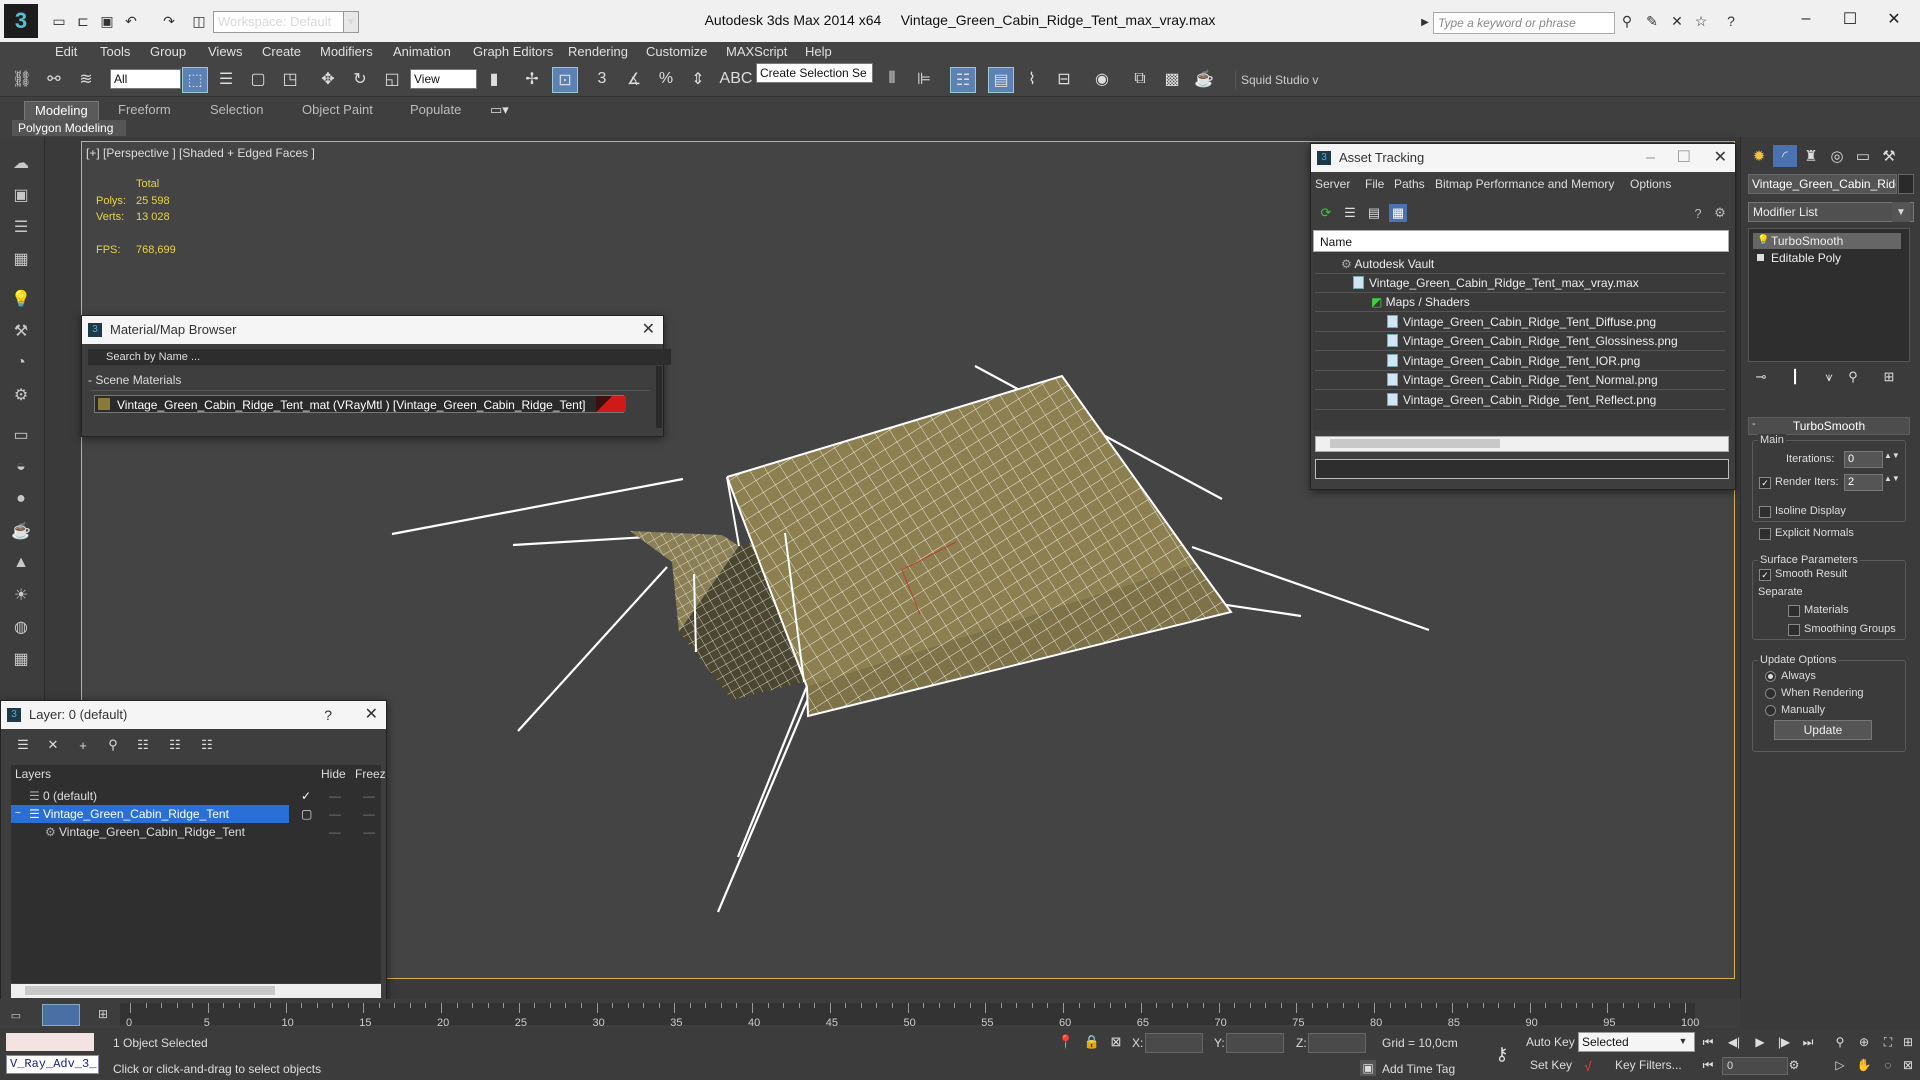 The height and width of the screenshot is (1080, 1920). Describe the element at coordinates (196, 796) in the screenshot. I see `layer-row-default: ☰ 0 (default) ✓ — —` at that location.